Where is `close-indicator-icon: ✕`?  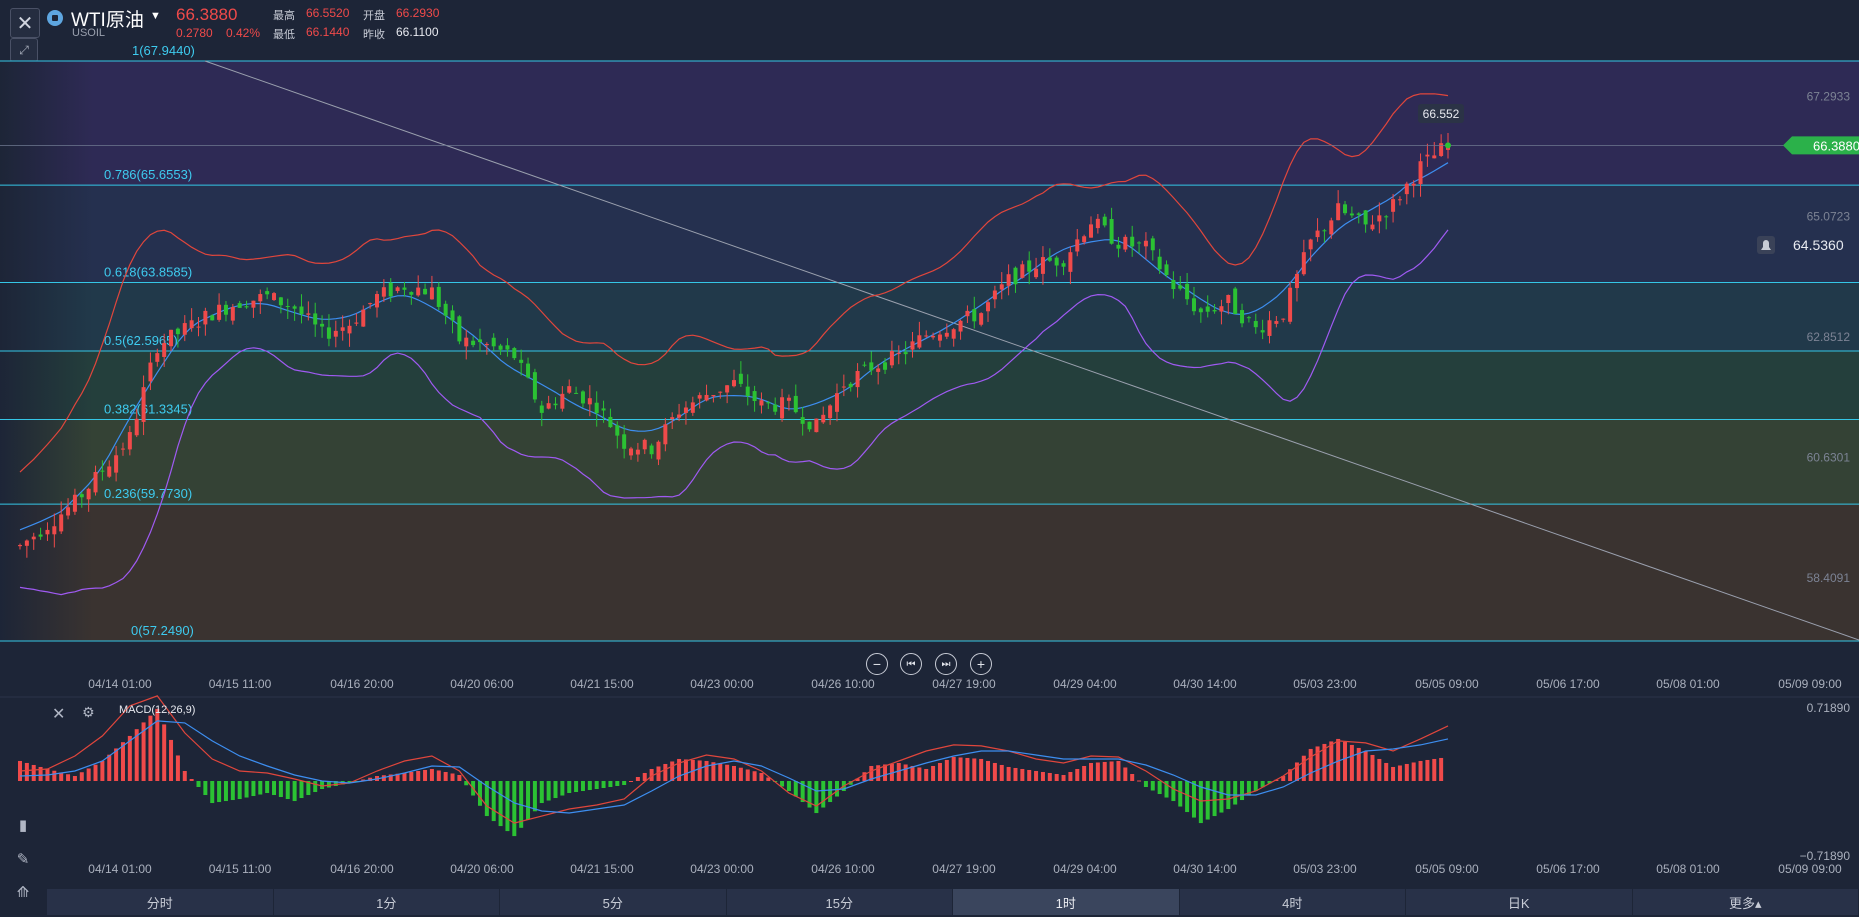 close-indicator-icon: ✕ is located at coordinates (58, 714).